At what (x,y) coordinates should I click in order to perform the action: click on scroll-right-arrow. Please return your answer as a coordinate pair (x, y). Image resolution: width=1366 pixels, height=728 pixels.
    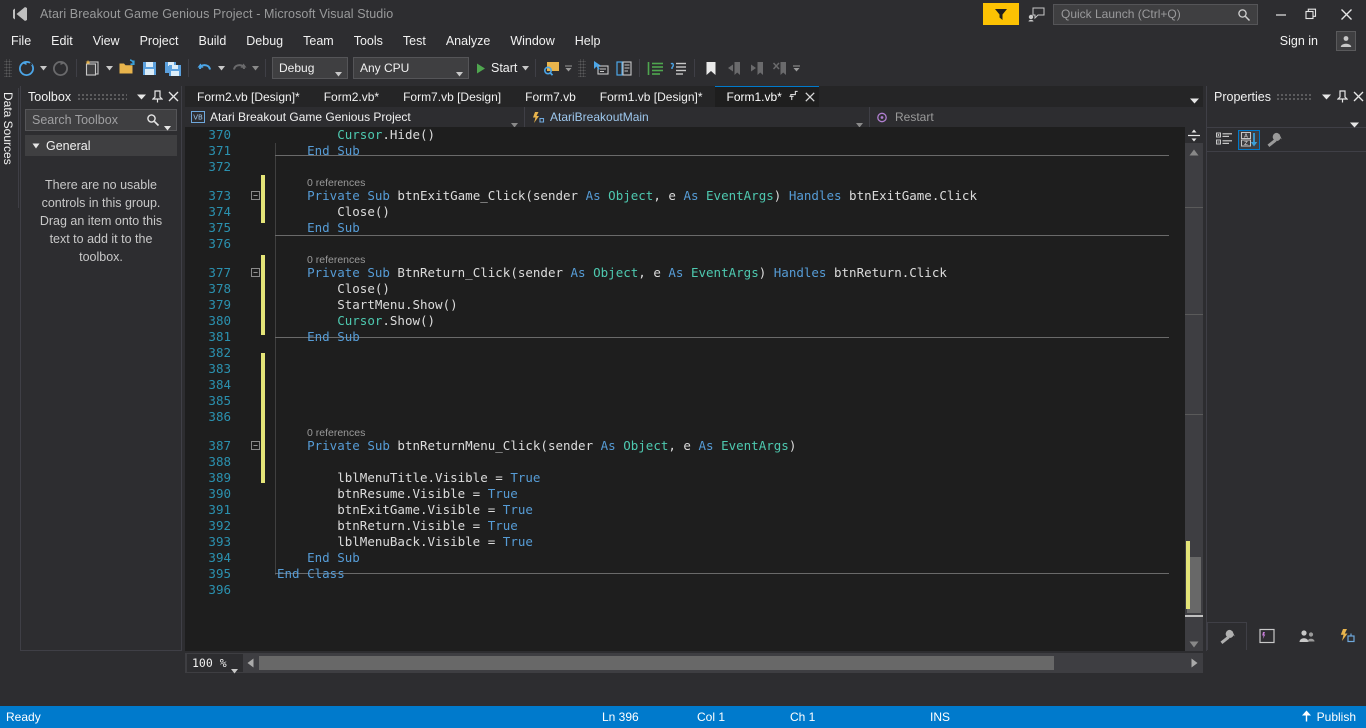
    Looking at the image, I should click on (1194, 663).